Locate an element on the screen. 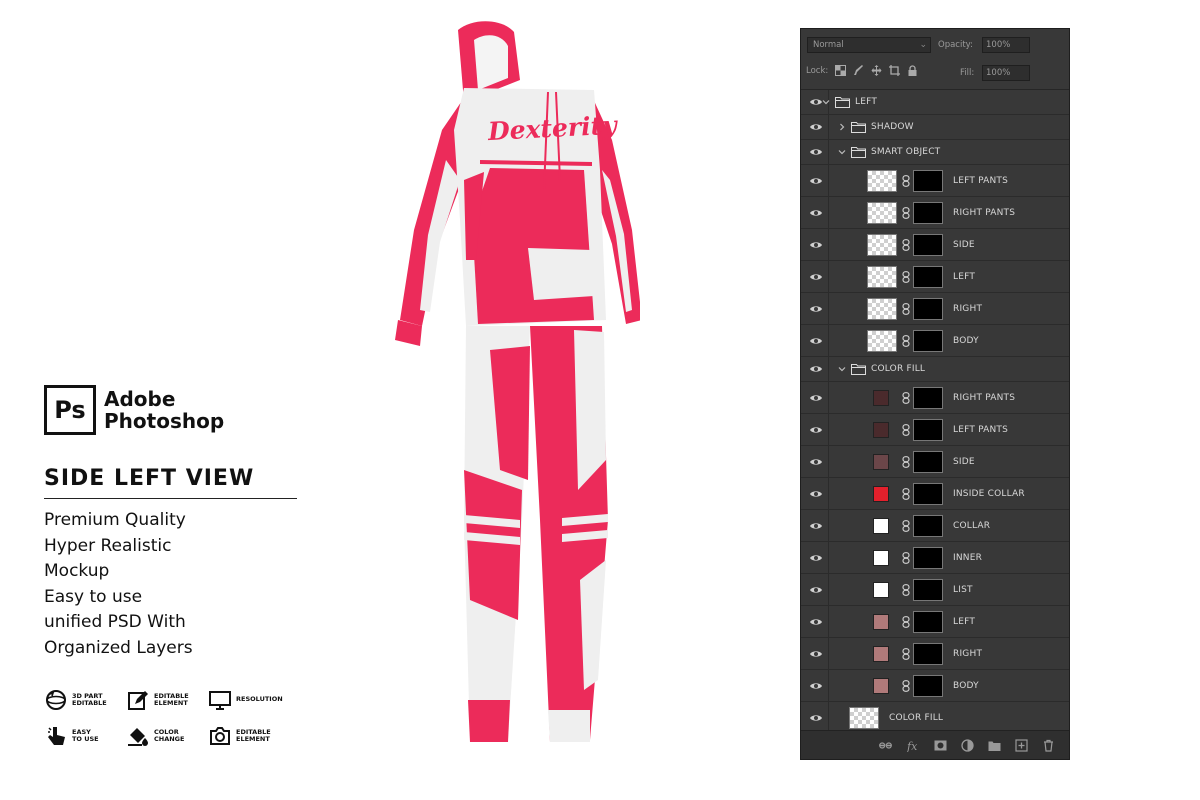  layer-name: SMART OBJECT is located at coordinates (906, 152).